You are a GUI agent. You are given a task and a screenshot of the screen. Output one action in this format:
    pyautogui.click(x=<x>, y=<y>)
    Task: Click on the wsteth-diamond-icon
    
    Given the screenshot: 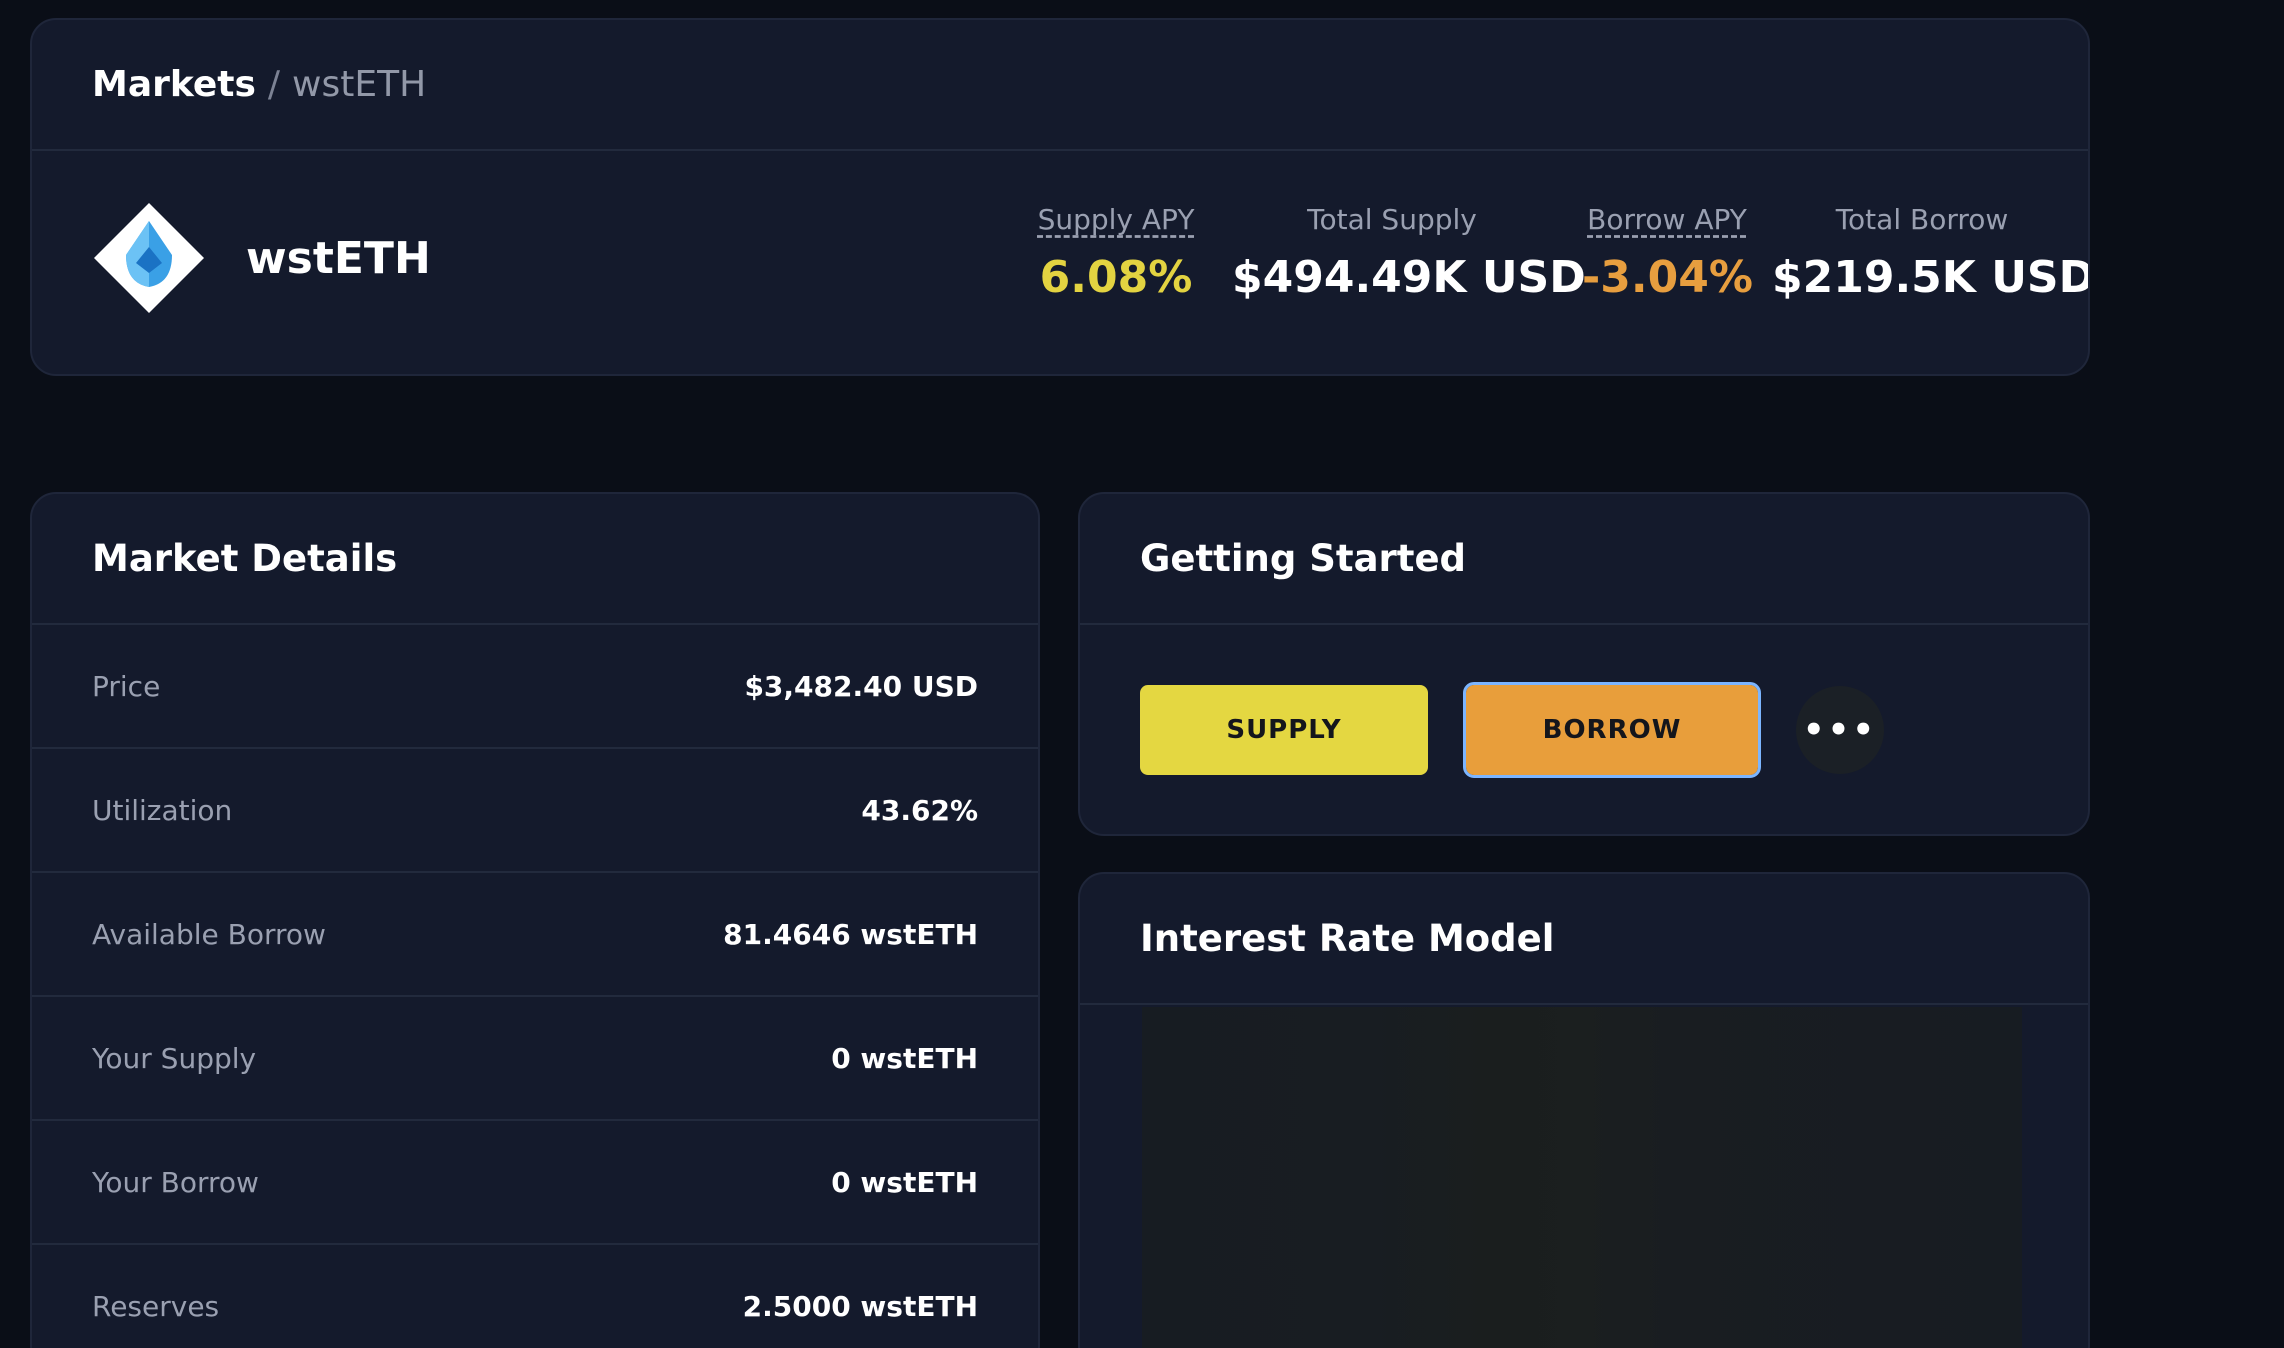 What is the action you would take?
    pyautogui.click(x=149, y=258)
    